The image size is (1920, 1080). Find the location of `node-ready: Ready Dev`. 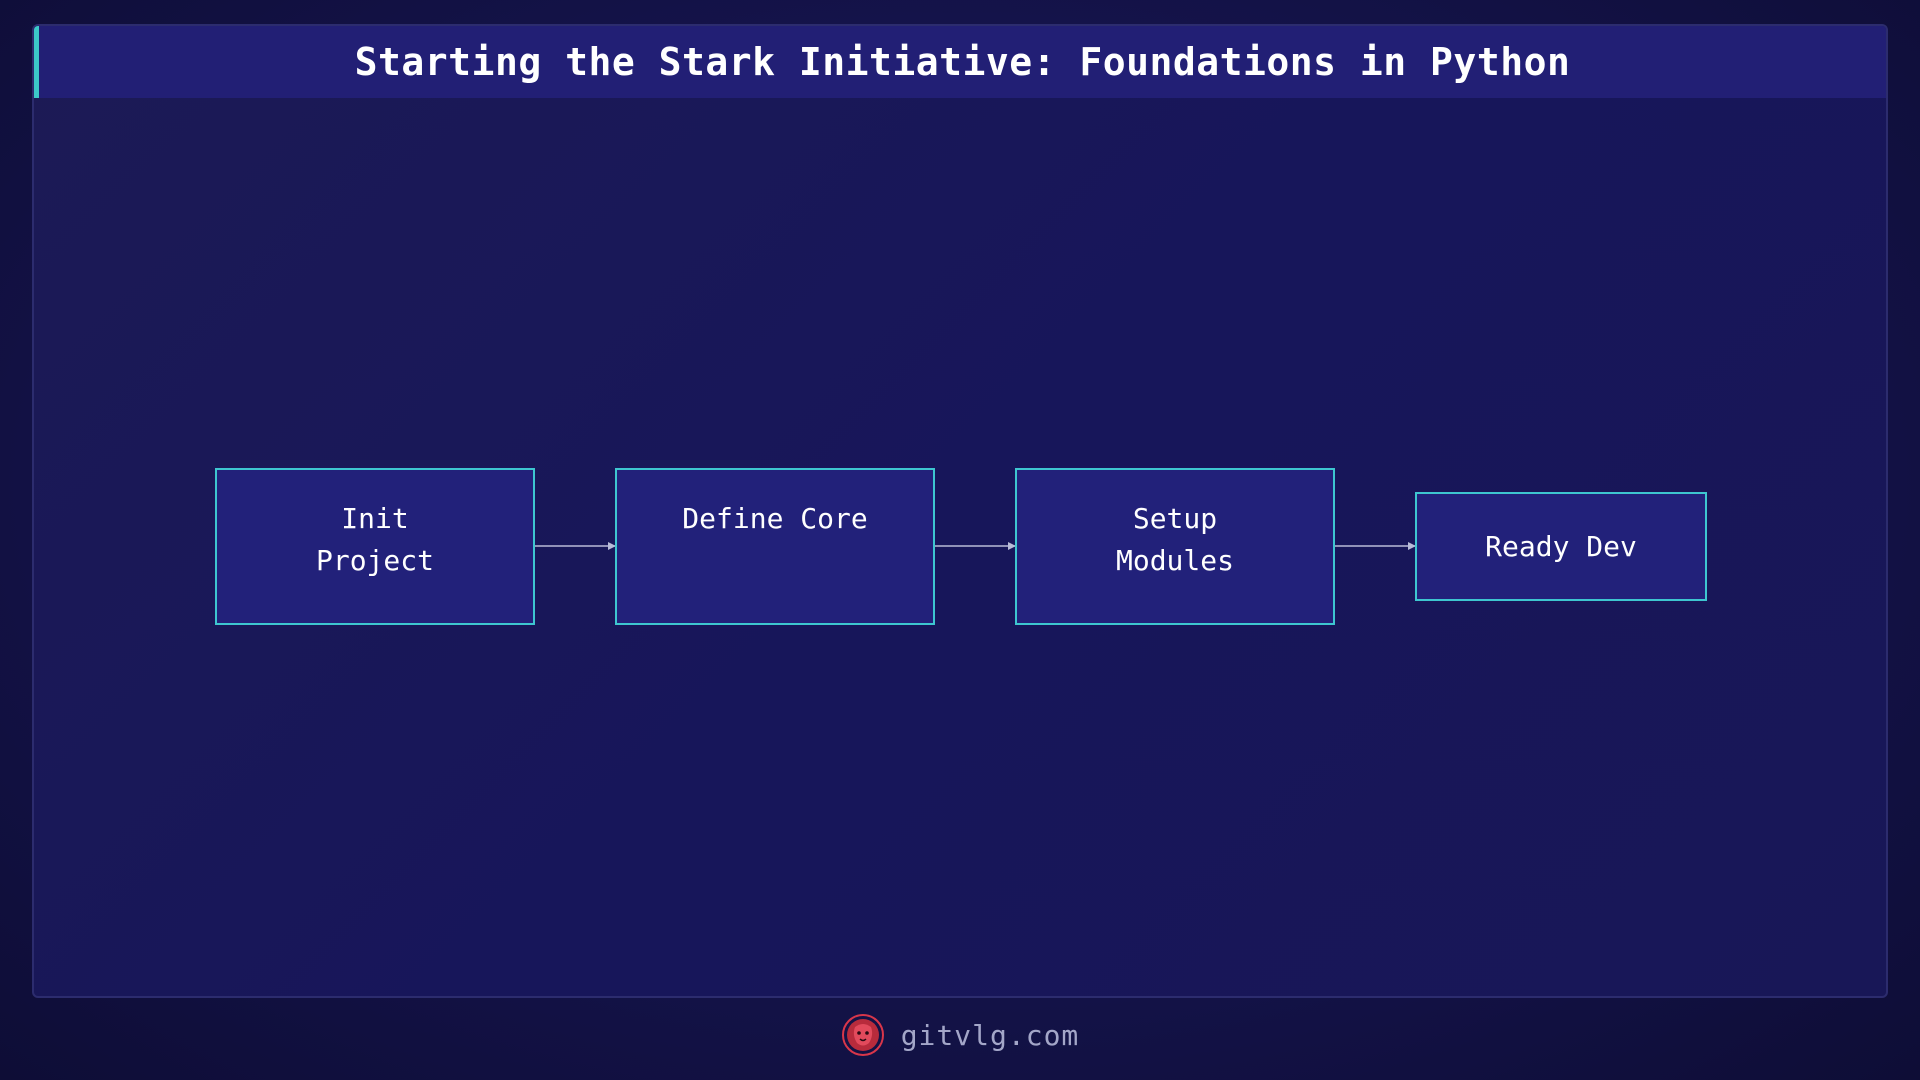

node-ready: Ready Dev is located at coordinates (1561, 546).